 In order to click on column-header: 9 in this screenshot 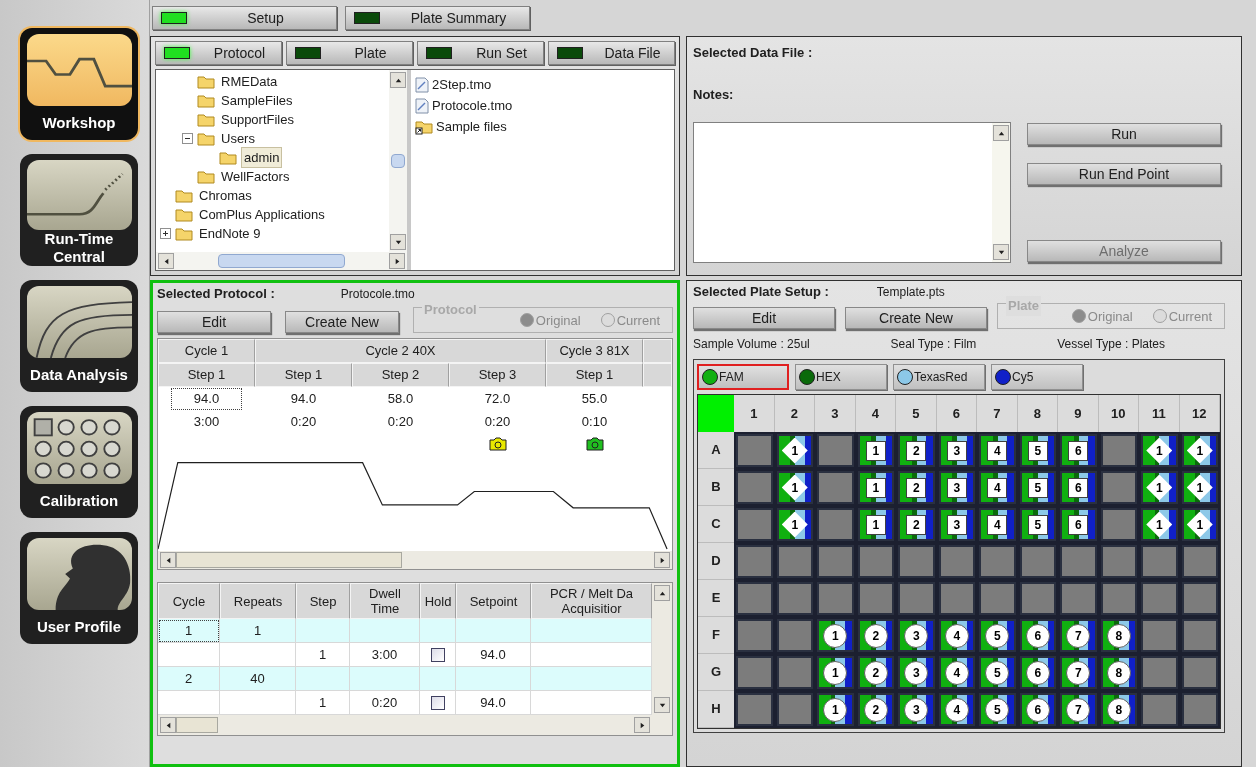, I will do `click(1078, 413)`.